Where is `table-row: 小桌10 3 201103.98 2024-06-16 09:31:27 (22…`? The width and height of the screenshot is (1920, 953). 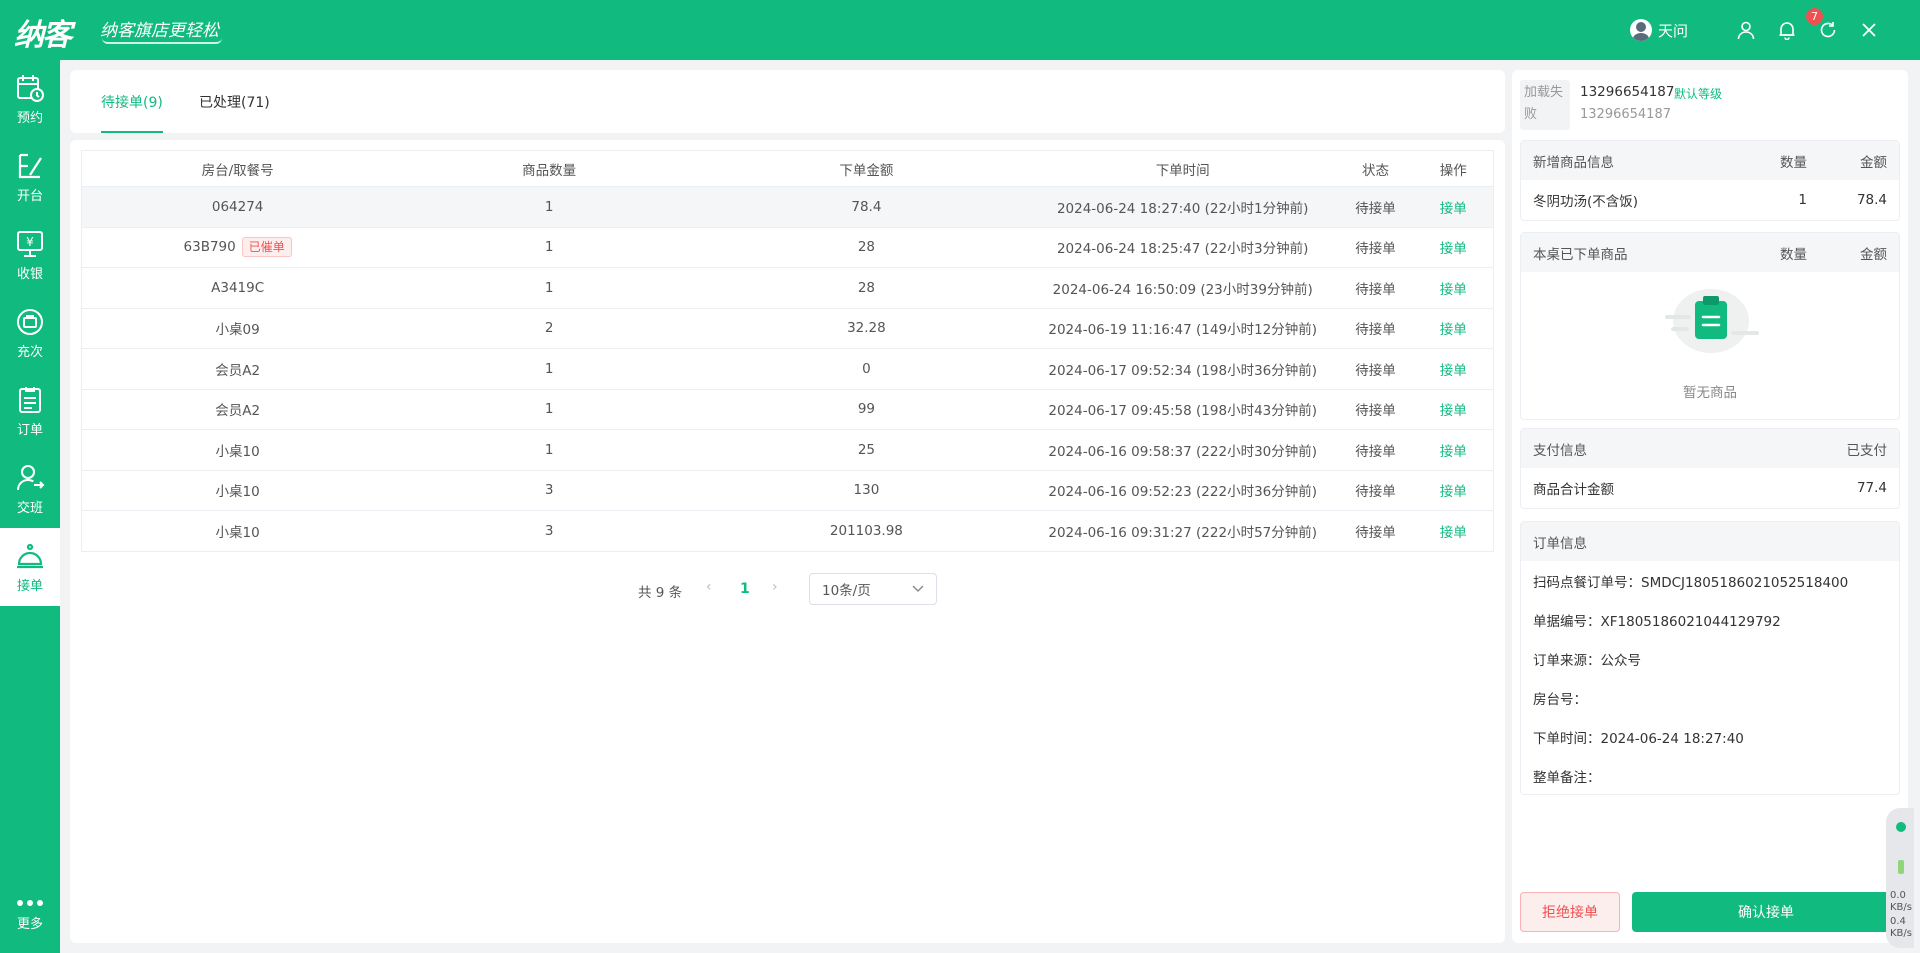
table-row: 小桌10 3 201103.98 2024-06-16 09:31:27 (22… is located at coordinates (787, 531).